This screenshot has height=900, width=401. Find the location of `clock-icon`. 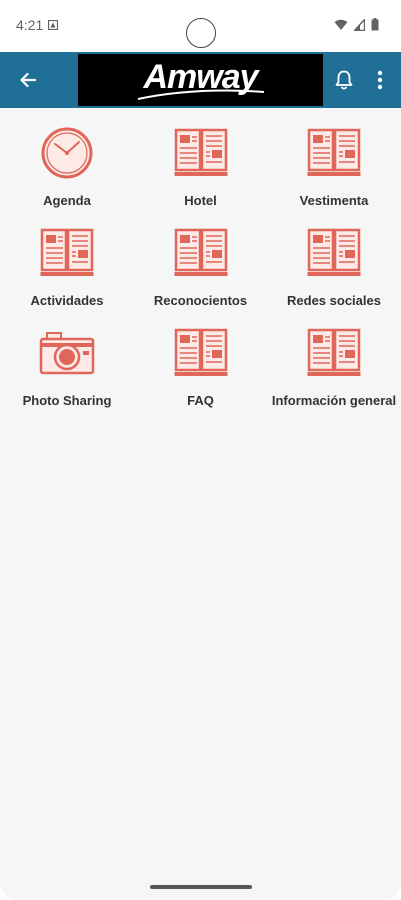

clock-icon is located at coordinates (67, 153).